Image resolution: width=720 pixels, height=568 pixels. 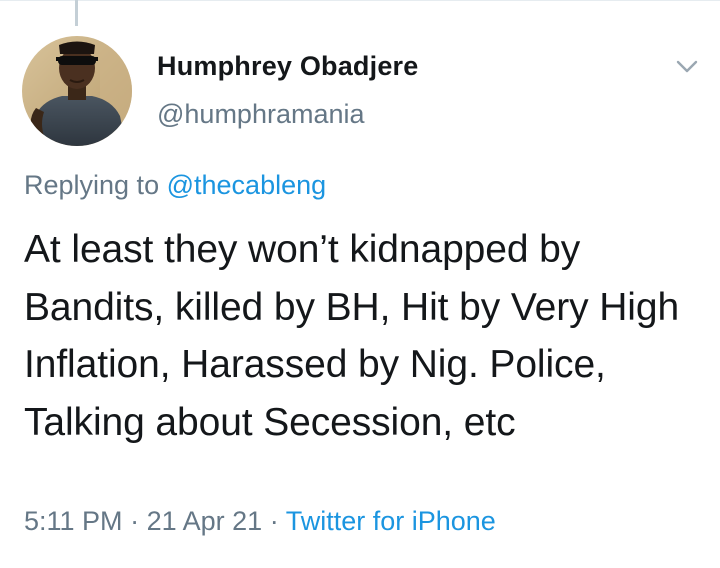 What do you see at coordinates (287, 66) in the screenshot?
I see `author-name: Humphrey Obadjere` at bounding box center [287, 66].